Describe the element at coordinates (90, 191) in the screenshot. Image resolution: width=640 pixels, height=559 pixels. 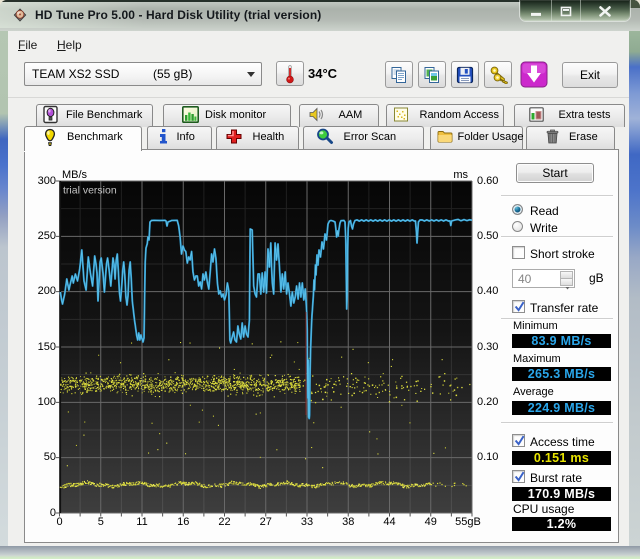
I see `svg-text: trial version` at that location.